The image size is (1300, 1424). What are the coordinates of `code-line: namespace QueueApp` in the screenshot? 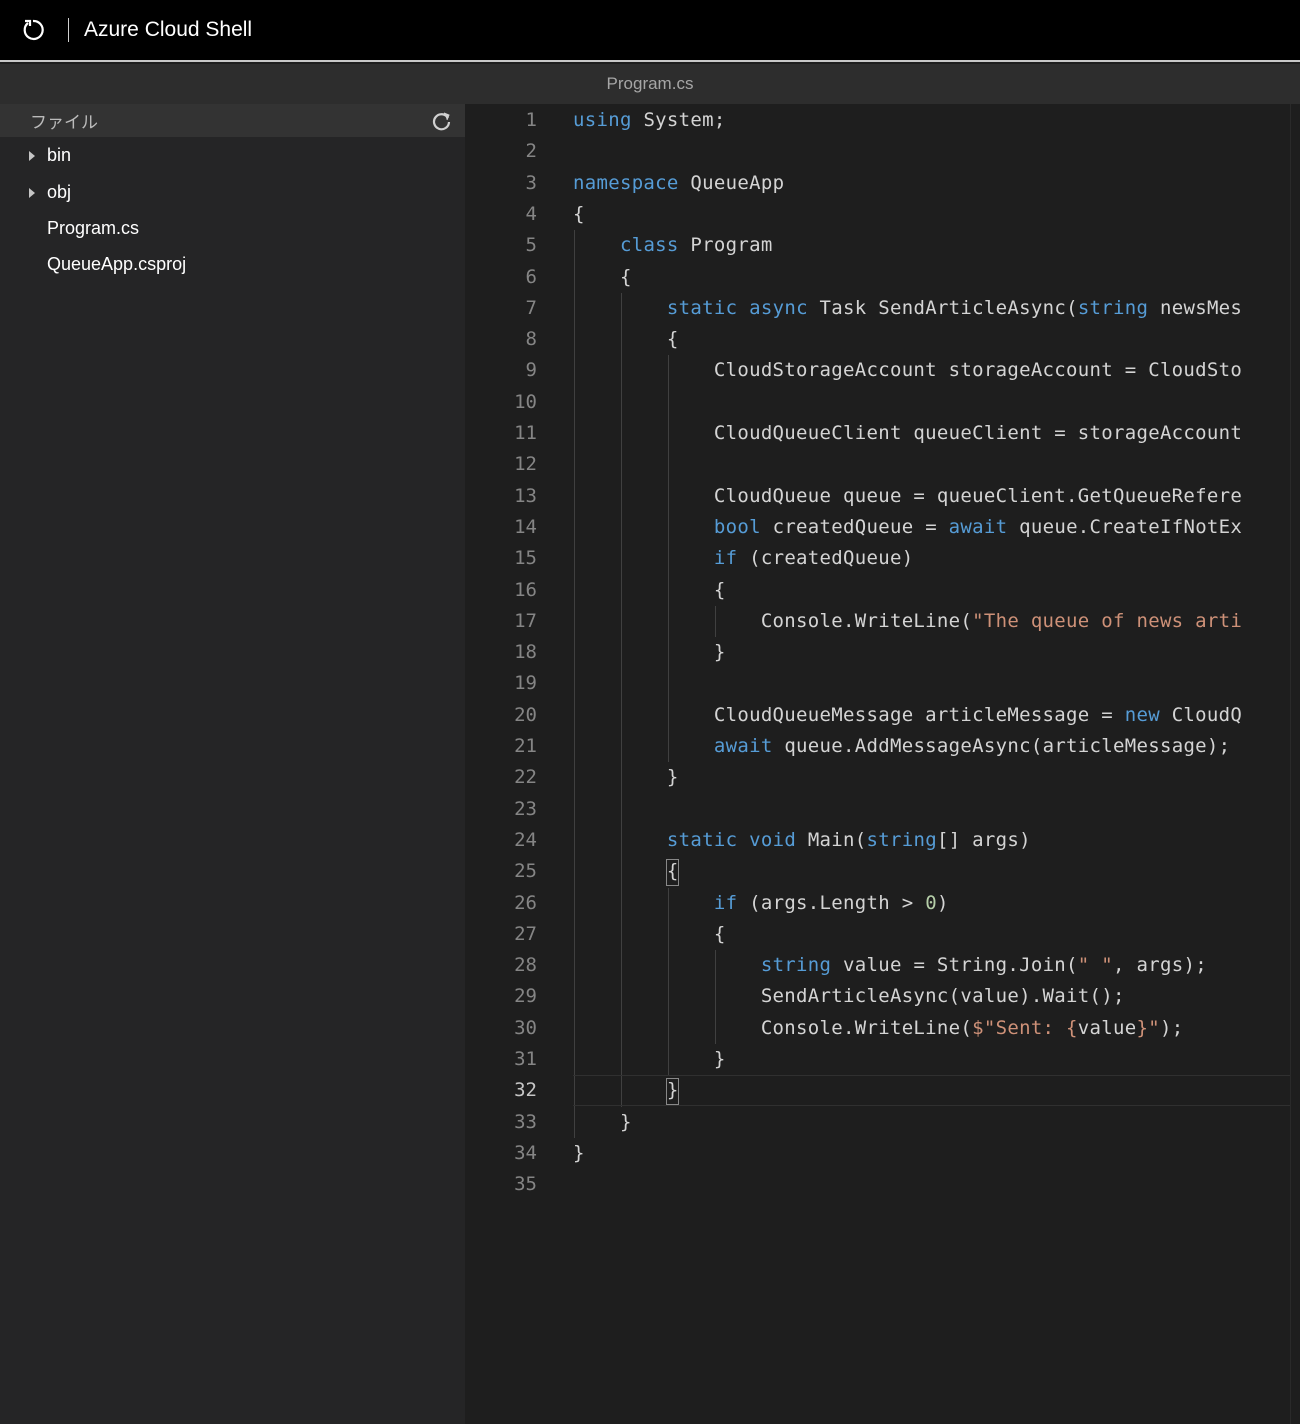 It's located at (678, 183).